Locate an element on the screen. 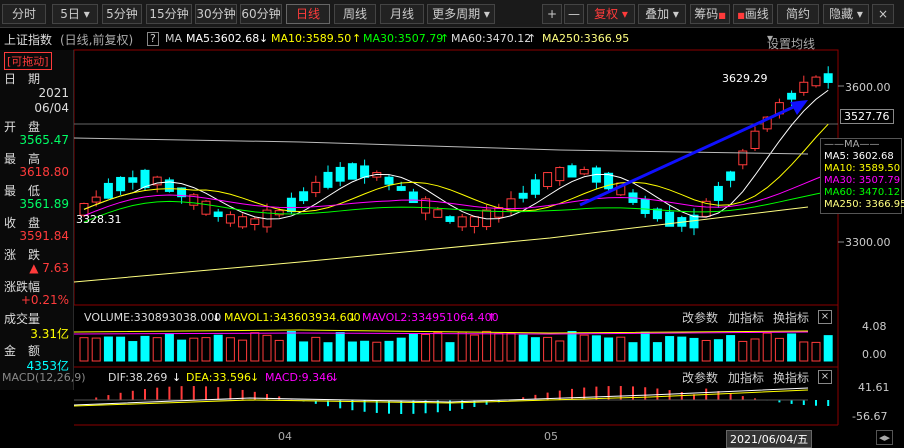  last-price-tag: 3527.76 is located at coordinates (867, 116).